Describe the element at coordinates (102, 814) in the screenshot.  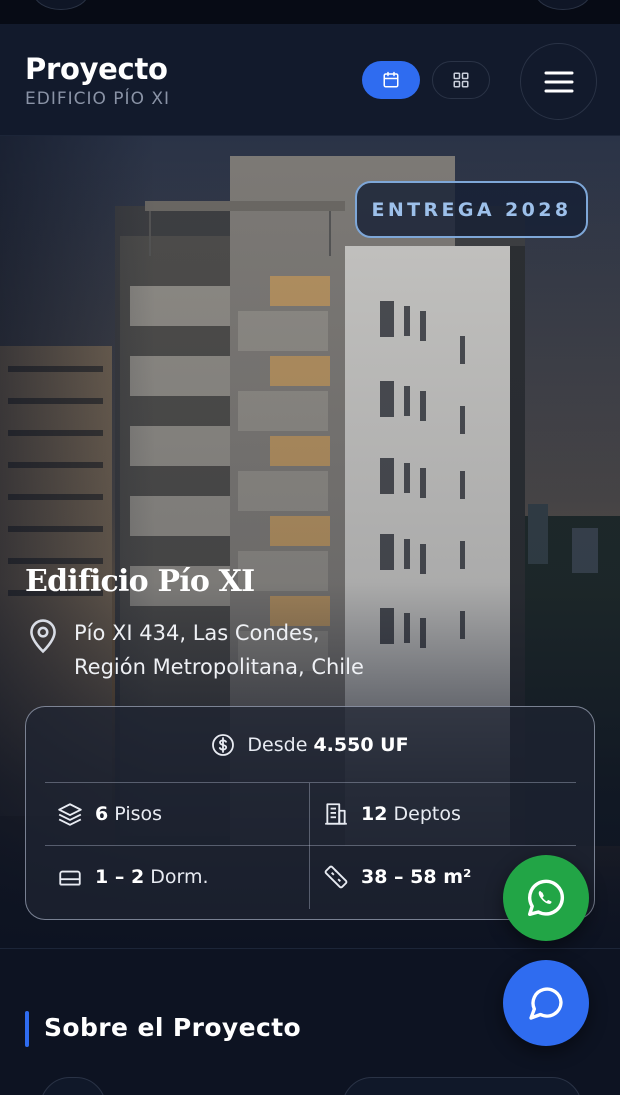
I see `floors-value: 6` at that location.